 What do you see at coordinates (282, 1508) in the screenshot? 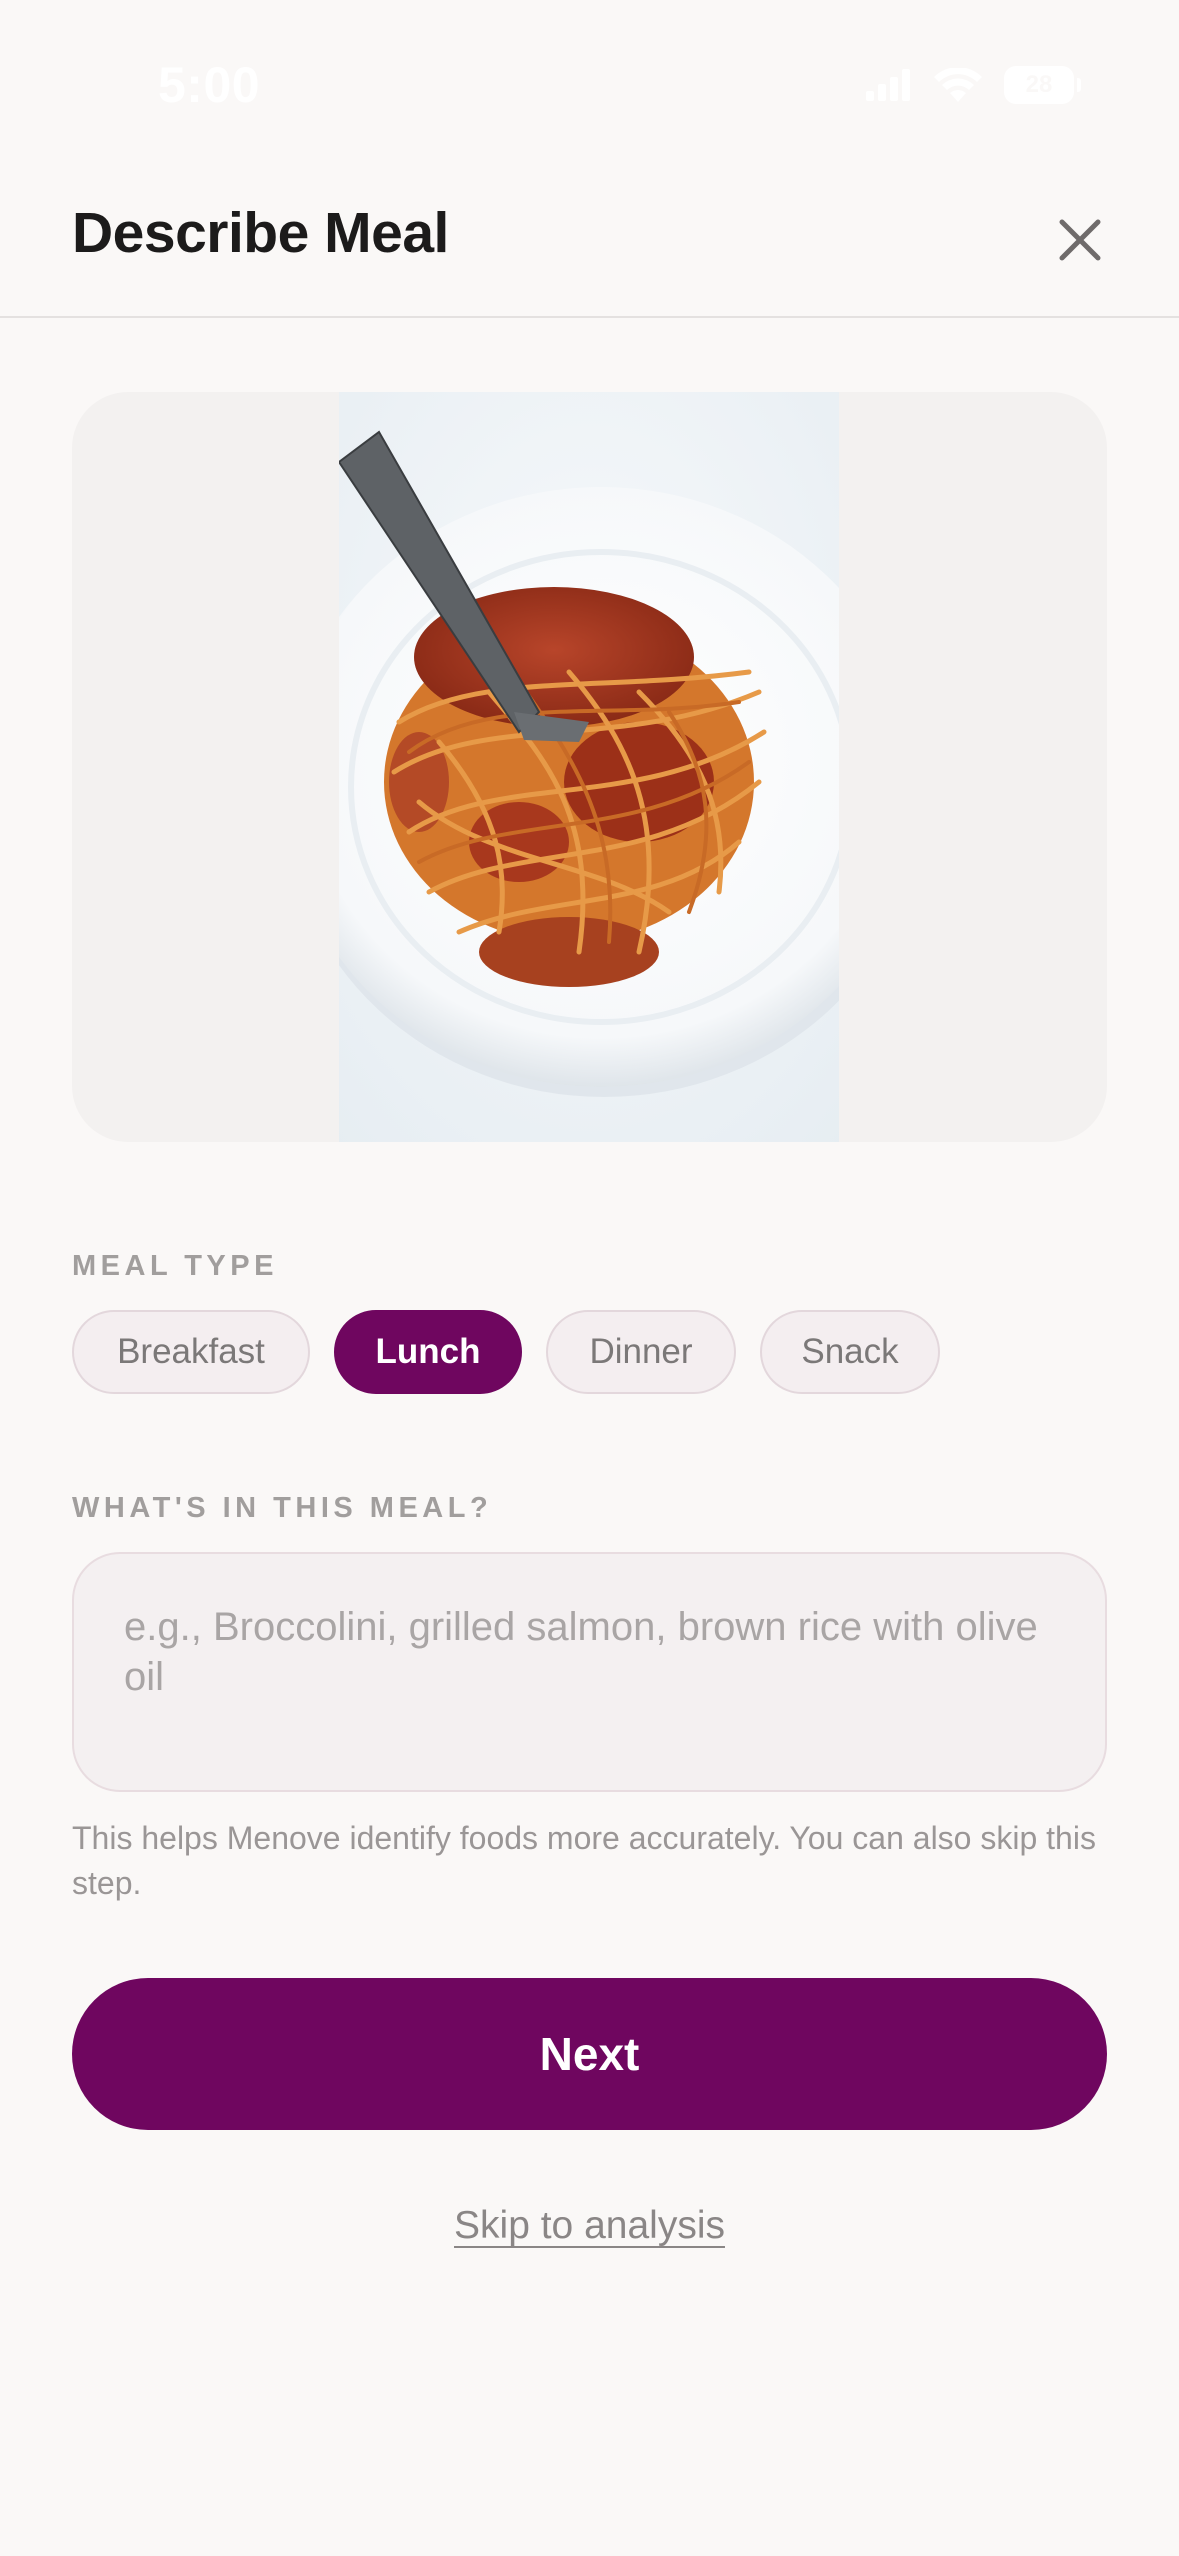
I see `meal-description-label: WHAT'S IN THIS MEAL?` at bounding box center [282, 1508].